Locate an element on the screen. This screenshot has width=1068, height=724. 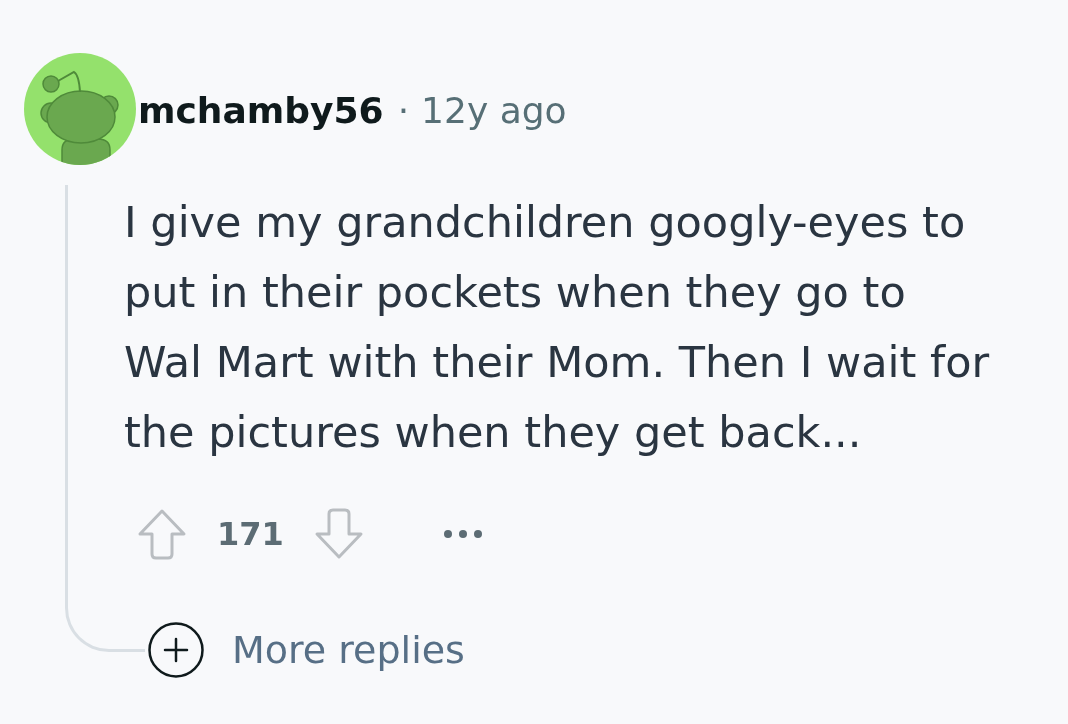
timestamp: 12y ago is located at coordinates (494, 111).